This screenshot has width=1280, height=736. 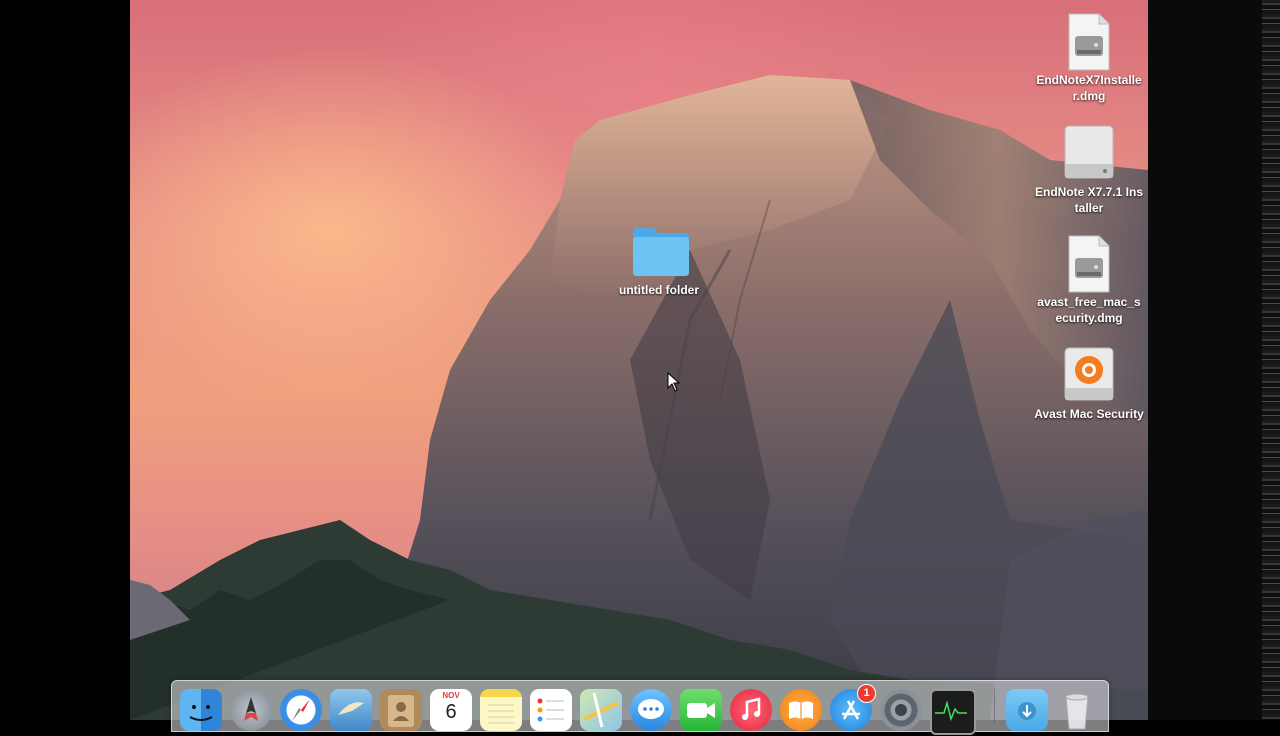 What do you see at coordinates (1089, 374) in the screenshot?
I see `avast-volume-icon` at bounding box center [1089, 374].